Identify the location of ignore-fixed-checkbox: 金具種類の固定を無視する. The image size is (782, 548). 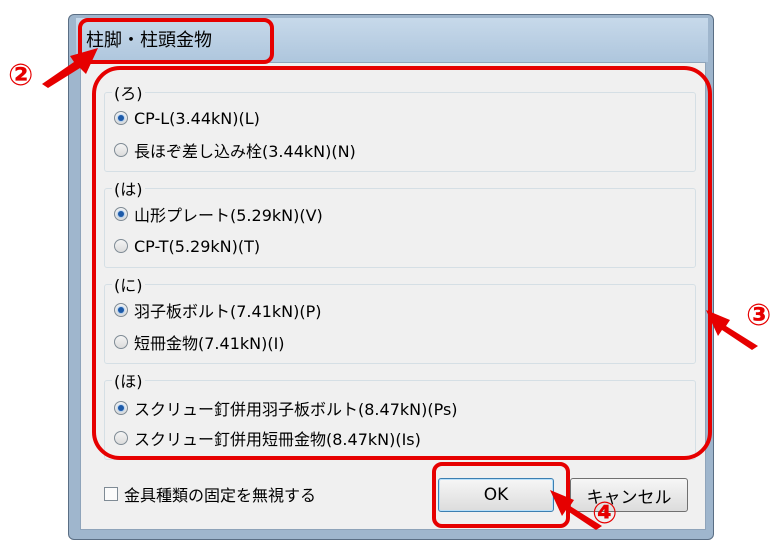
(210, 494).